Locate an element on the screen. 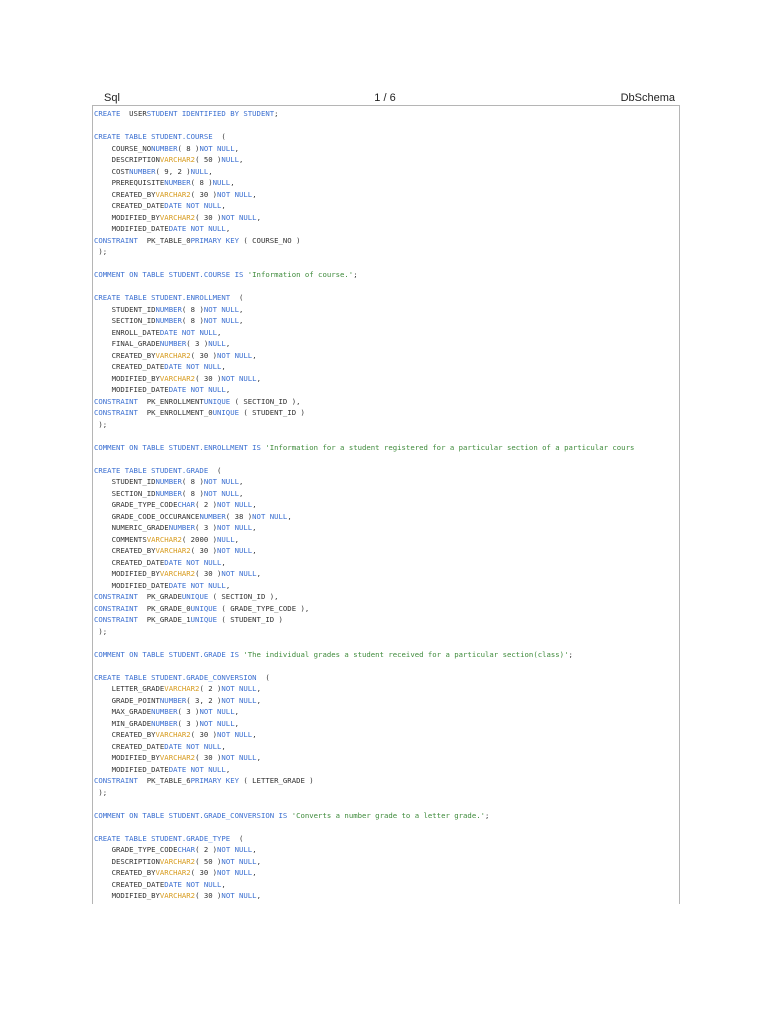  text-token: ( is located at coordinates (267, 677).